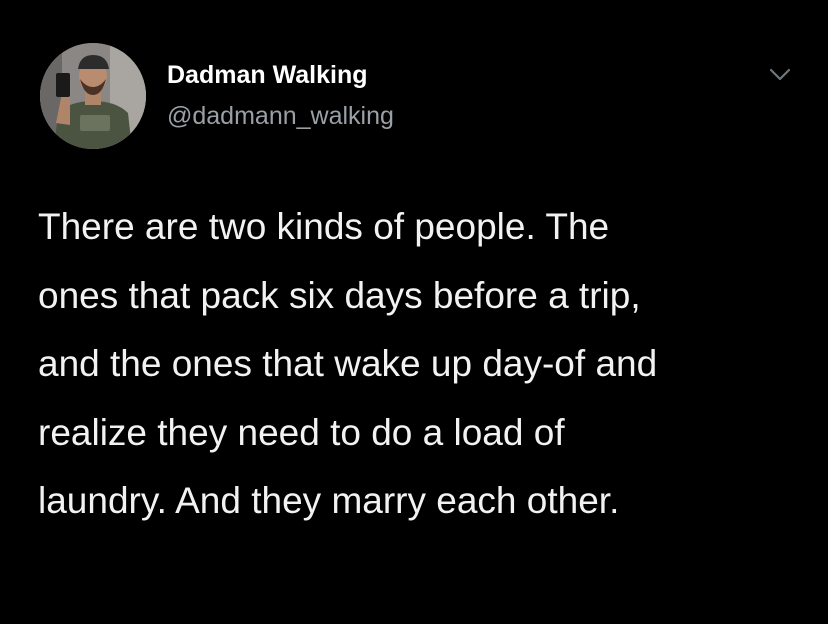  I want to click on tweet-text-line: and the ones that wake up day-of and, so click(348, 363).